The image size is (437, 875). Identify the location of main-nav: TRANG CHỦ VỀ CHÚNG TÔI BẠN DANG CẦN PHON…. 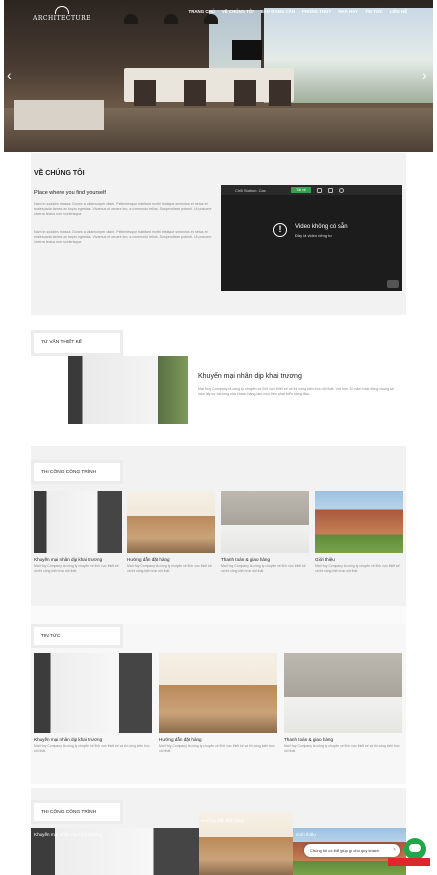
(298, 11).